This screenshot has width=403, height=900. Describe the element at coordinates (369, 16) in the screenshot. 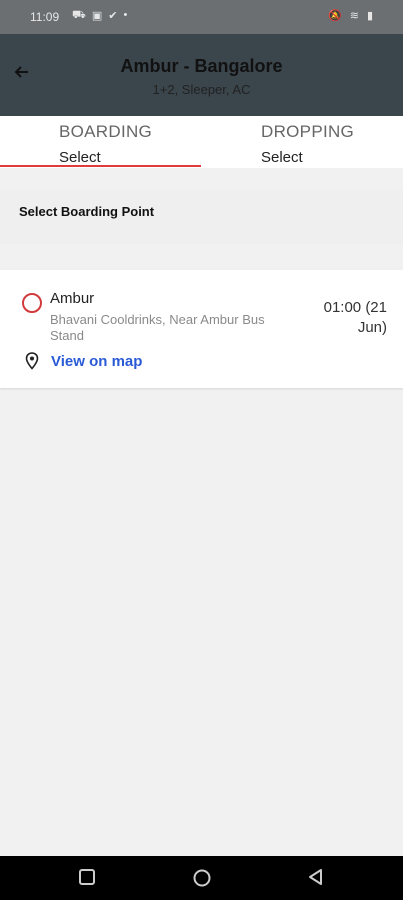

I see `battery-icon: ▮` at that location.